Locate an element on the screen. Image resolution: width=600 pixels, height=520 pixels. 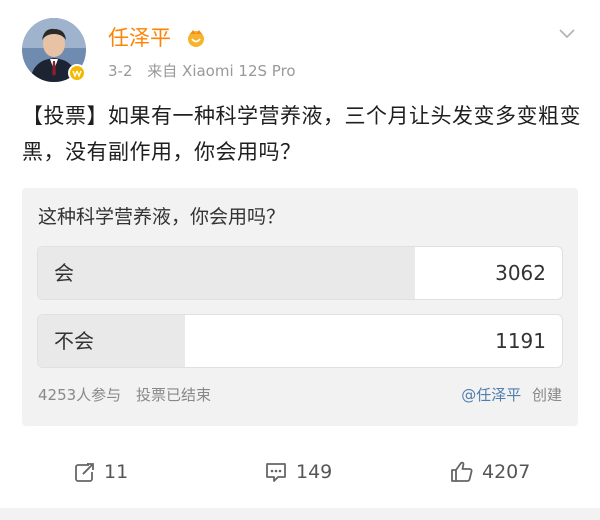
poll-created-label: 创建 is located at coordinates (546, 395).